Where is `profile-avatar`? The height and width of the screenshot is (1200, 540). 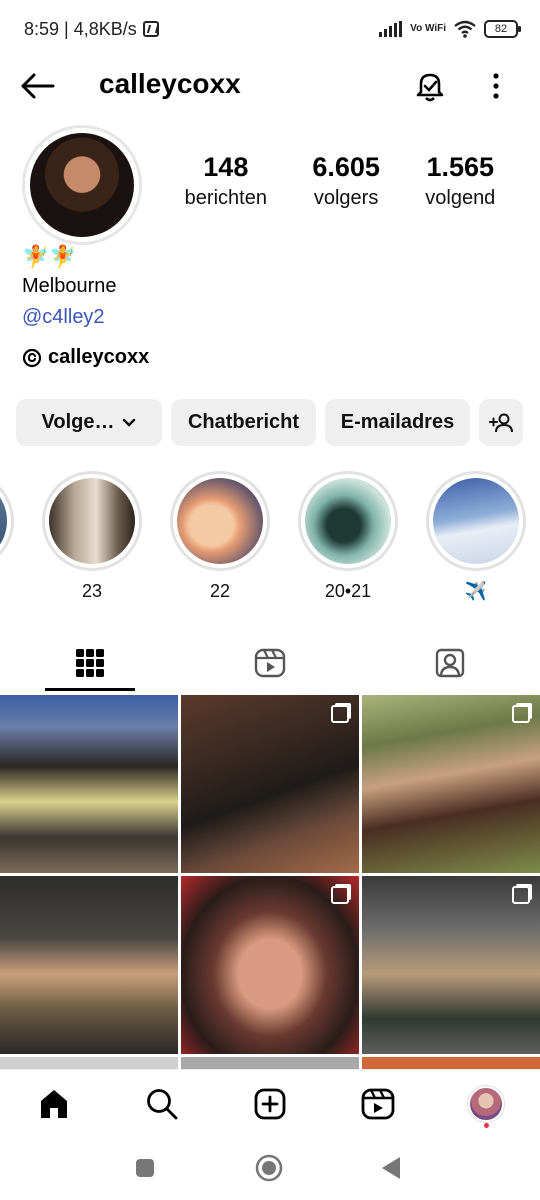
profile-avatar is located at coordinates (82, 185).